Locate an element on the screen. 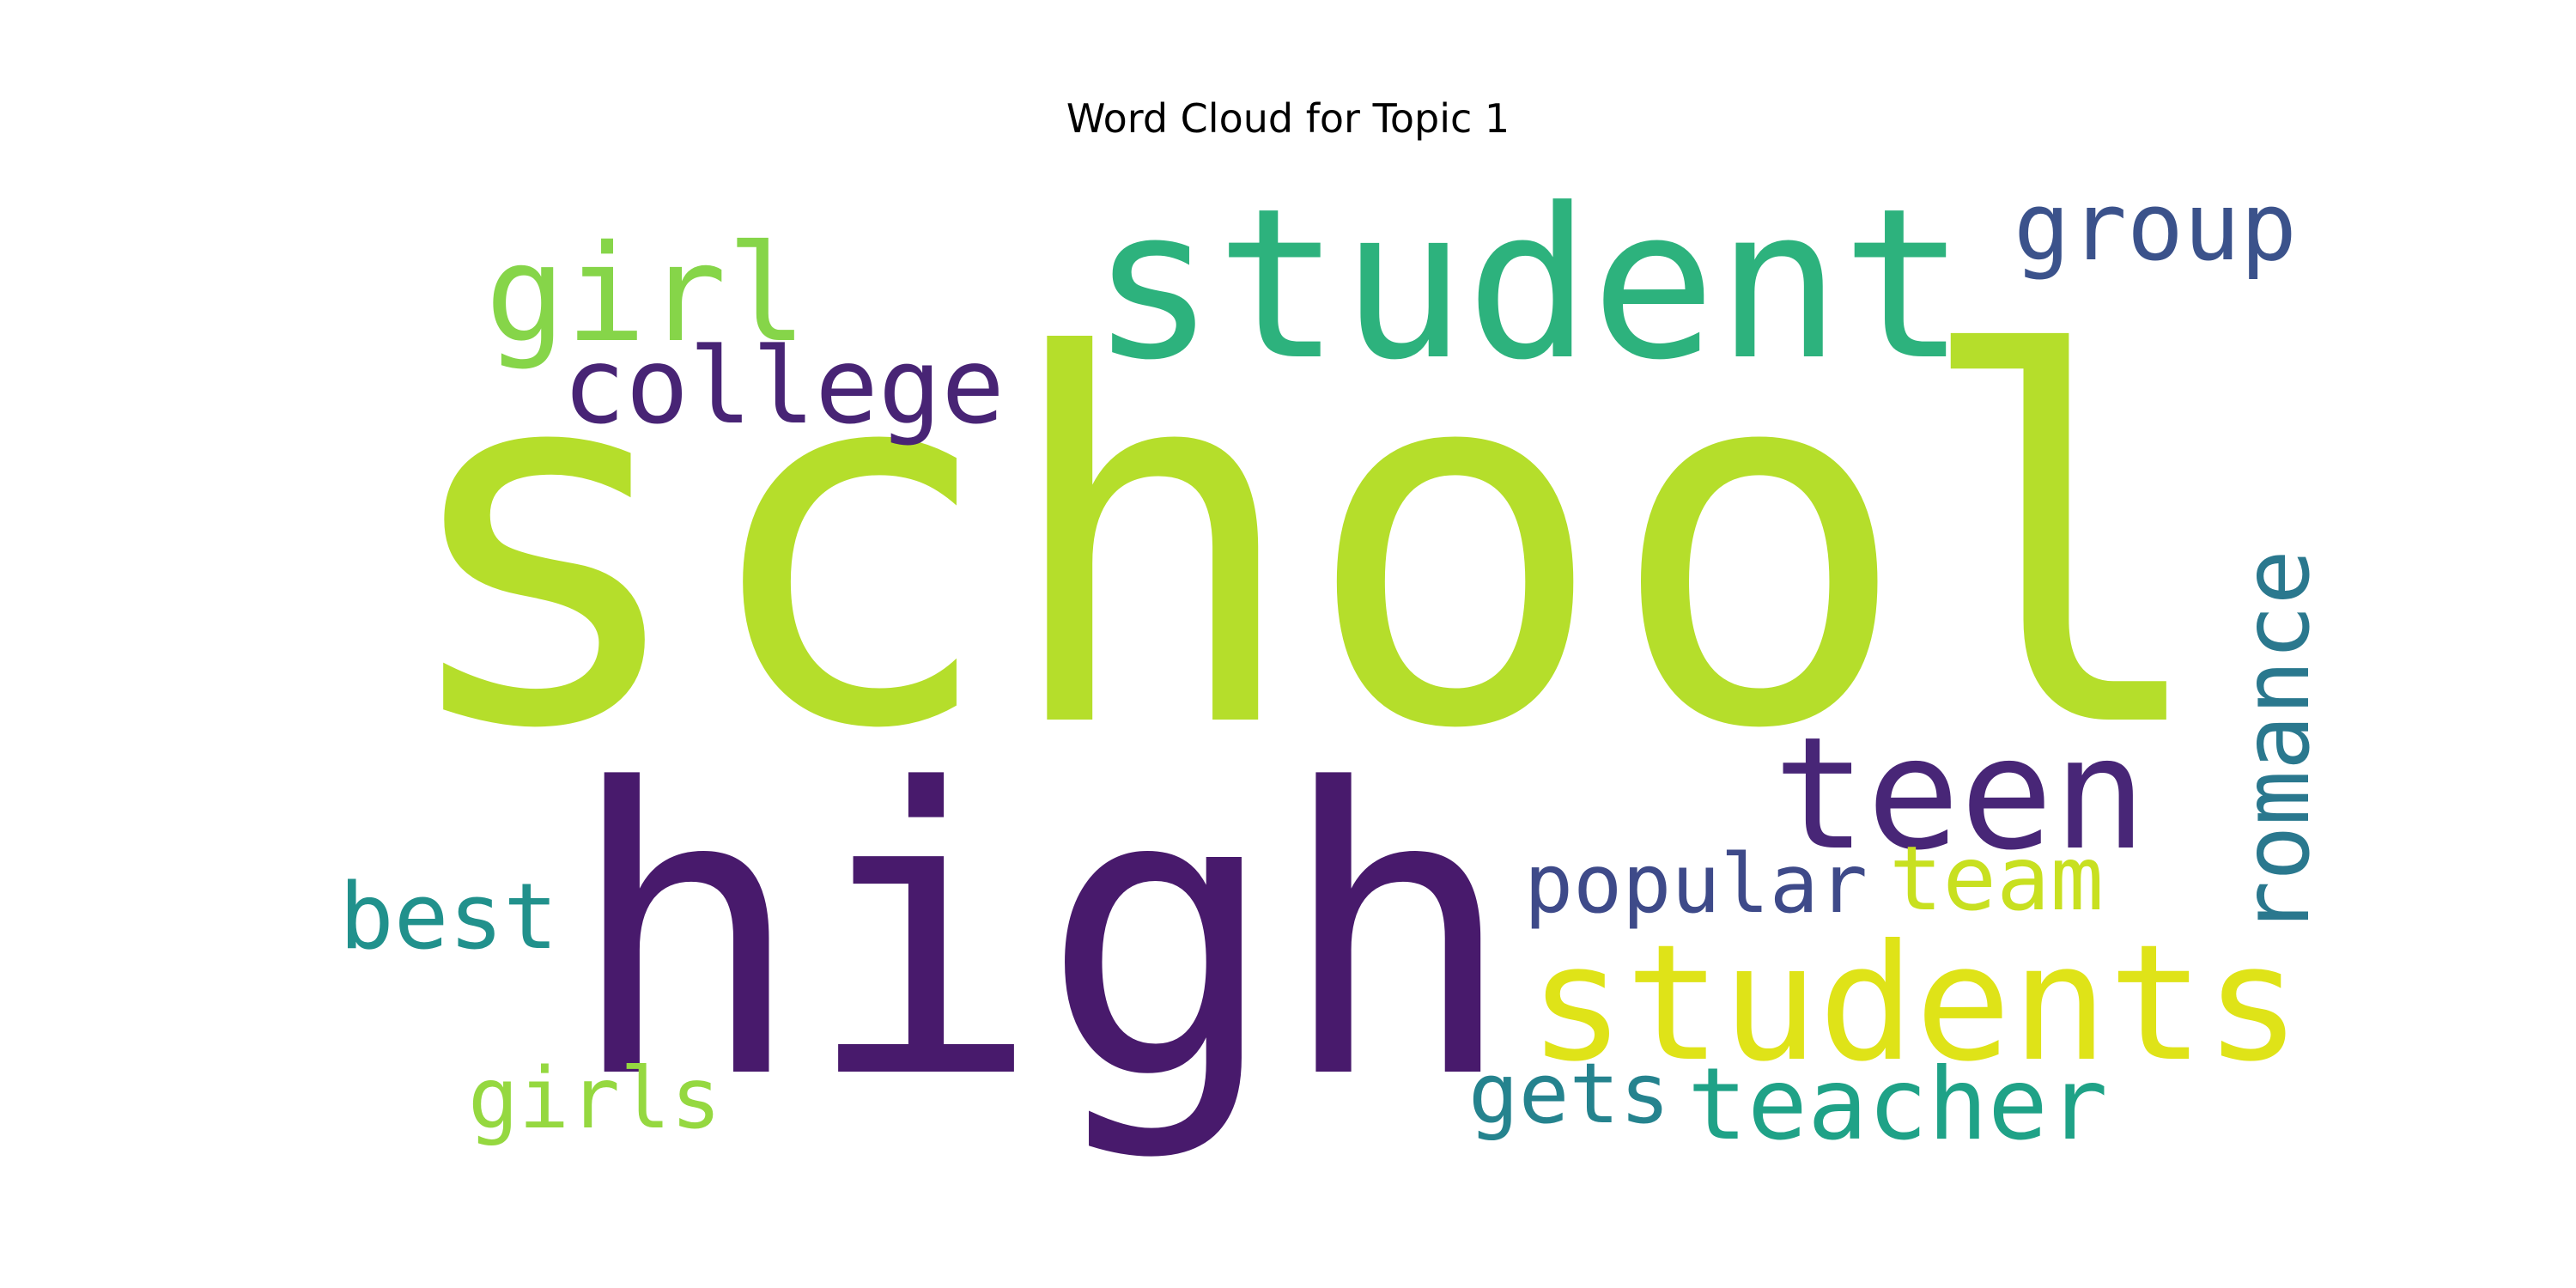 Image resolution: width=2576 pixels, height=1288 pixels. word-team: team is located at coordinates (1997, 880).